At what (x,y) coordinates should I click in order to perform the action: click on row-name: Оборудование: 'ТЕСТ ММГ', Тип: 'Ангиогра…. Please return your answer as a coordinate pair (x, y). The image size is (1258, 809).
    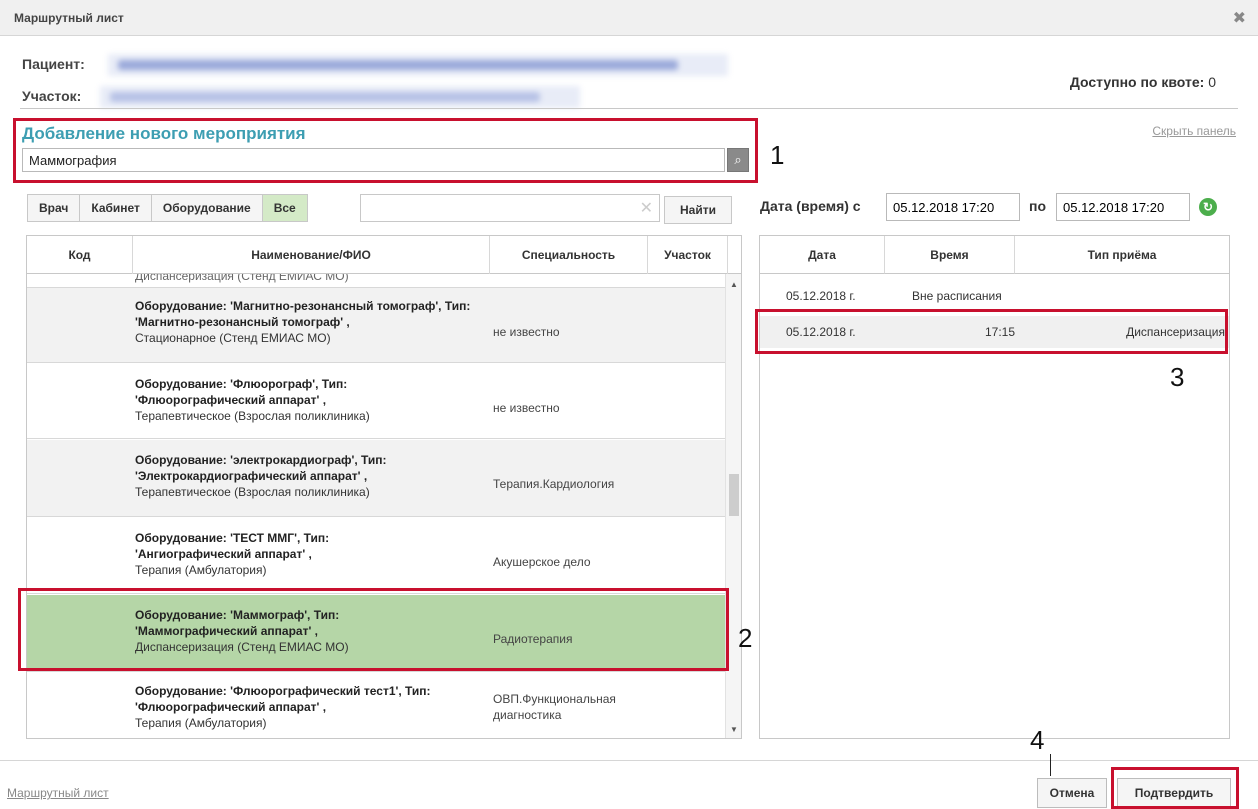
    Looking at the image, I should click on (232, 546).